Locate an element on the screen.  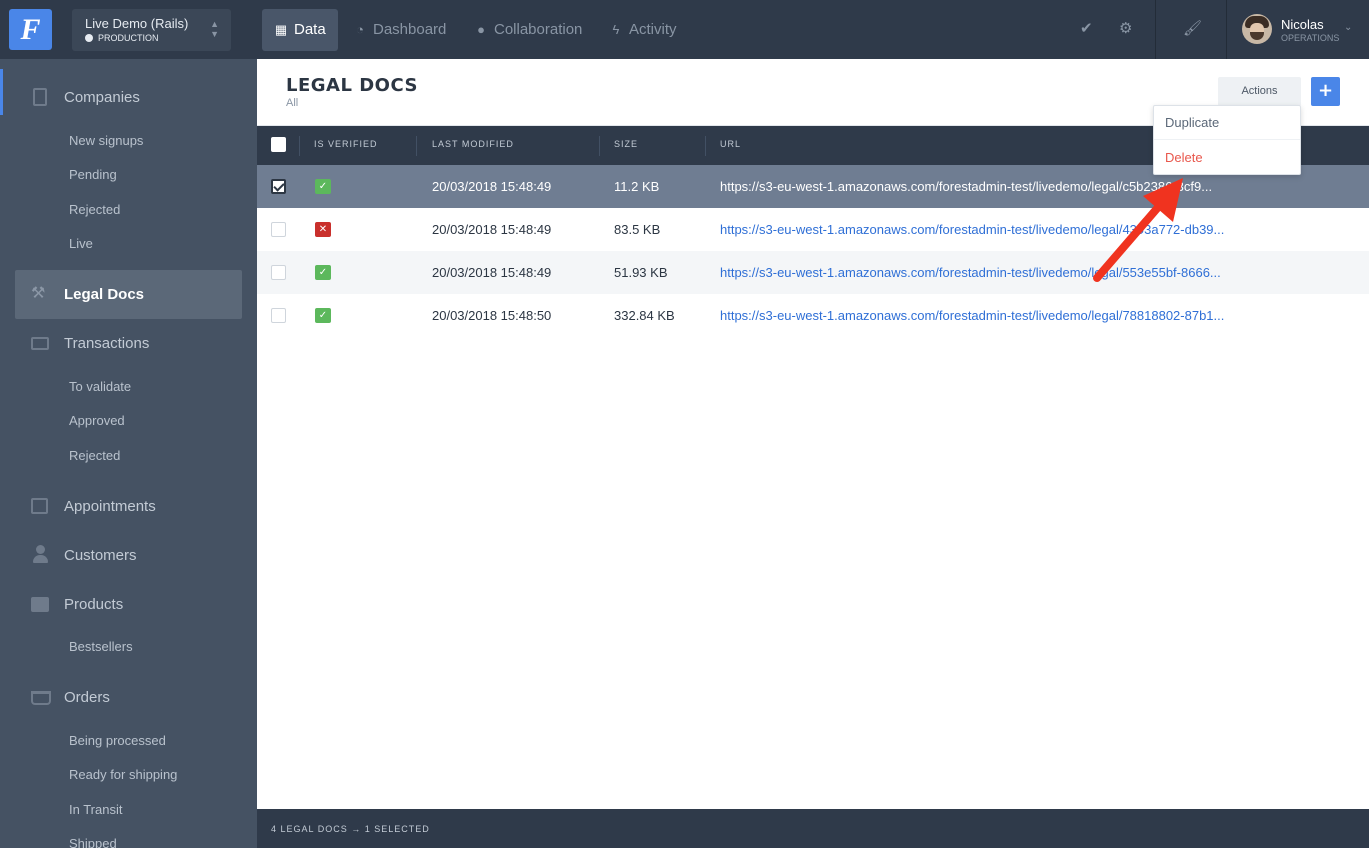
sidebar-subitem-pending: Pending is located at coordinates (93, 174).